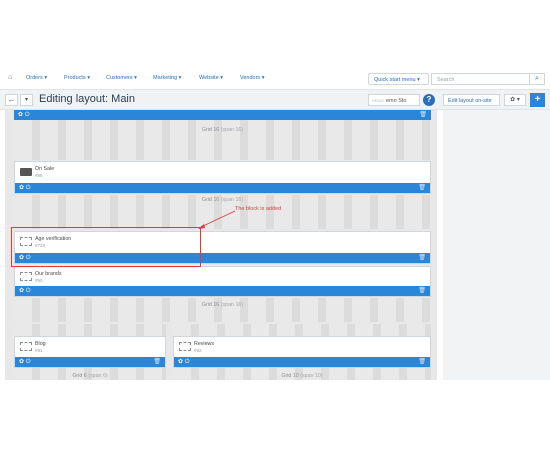 Image resolution: width=550 pixels, height=450 pixels. Describe the element at coordinates (515, 100) in the screenshot. I see `gear-icon: ✿ ▾` at that location.